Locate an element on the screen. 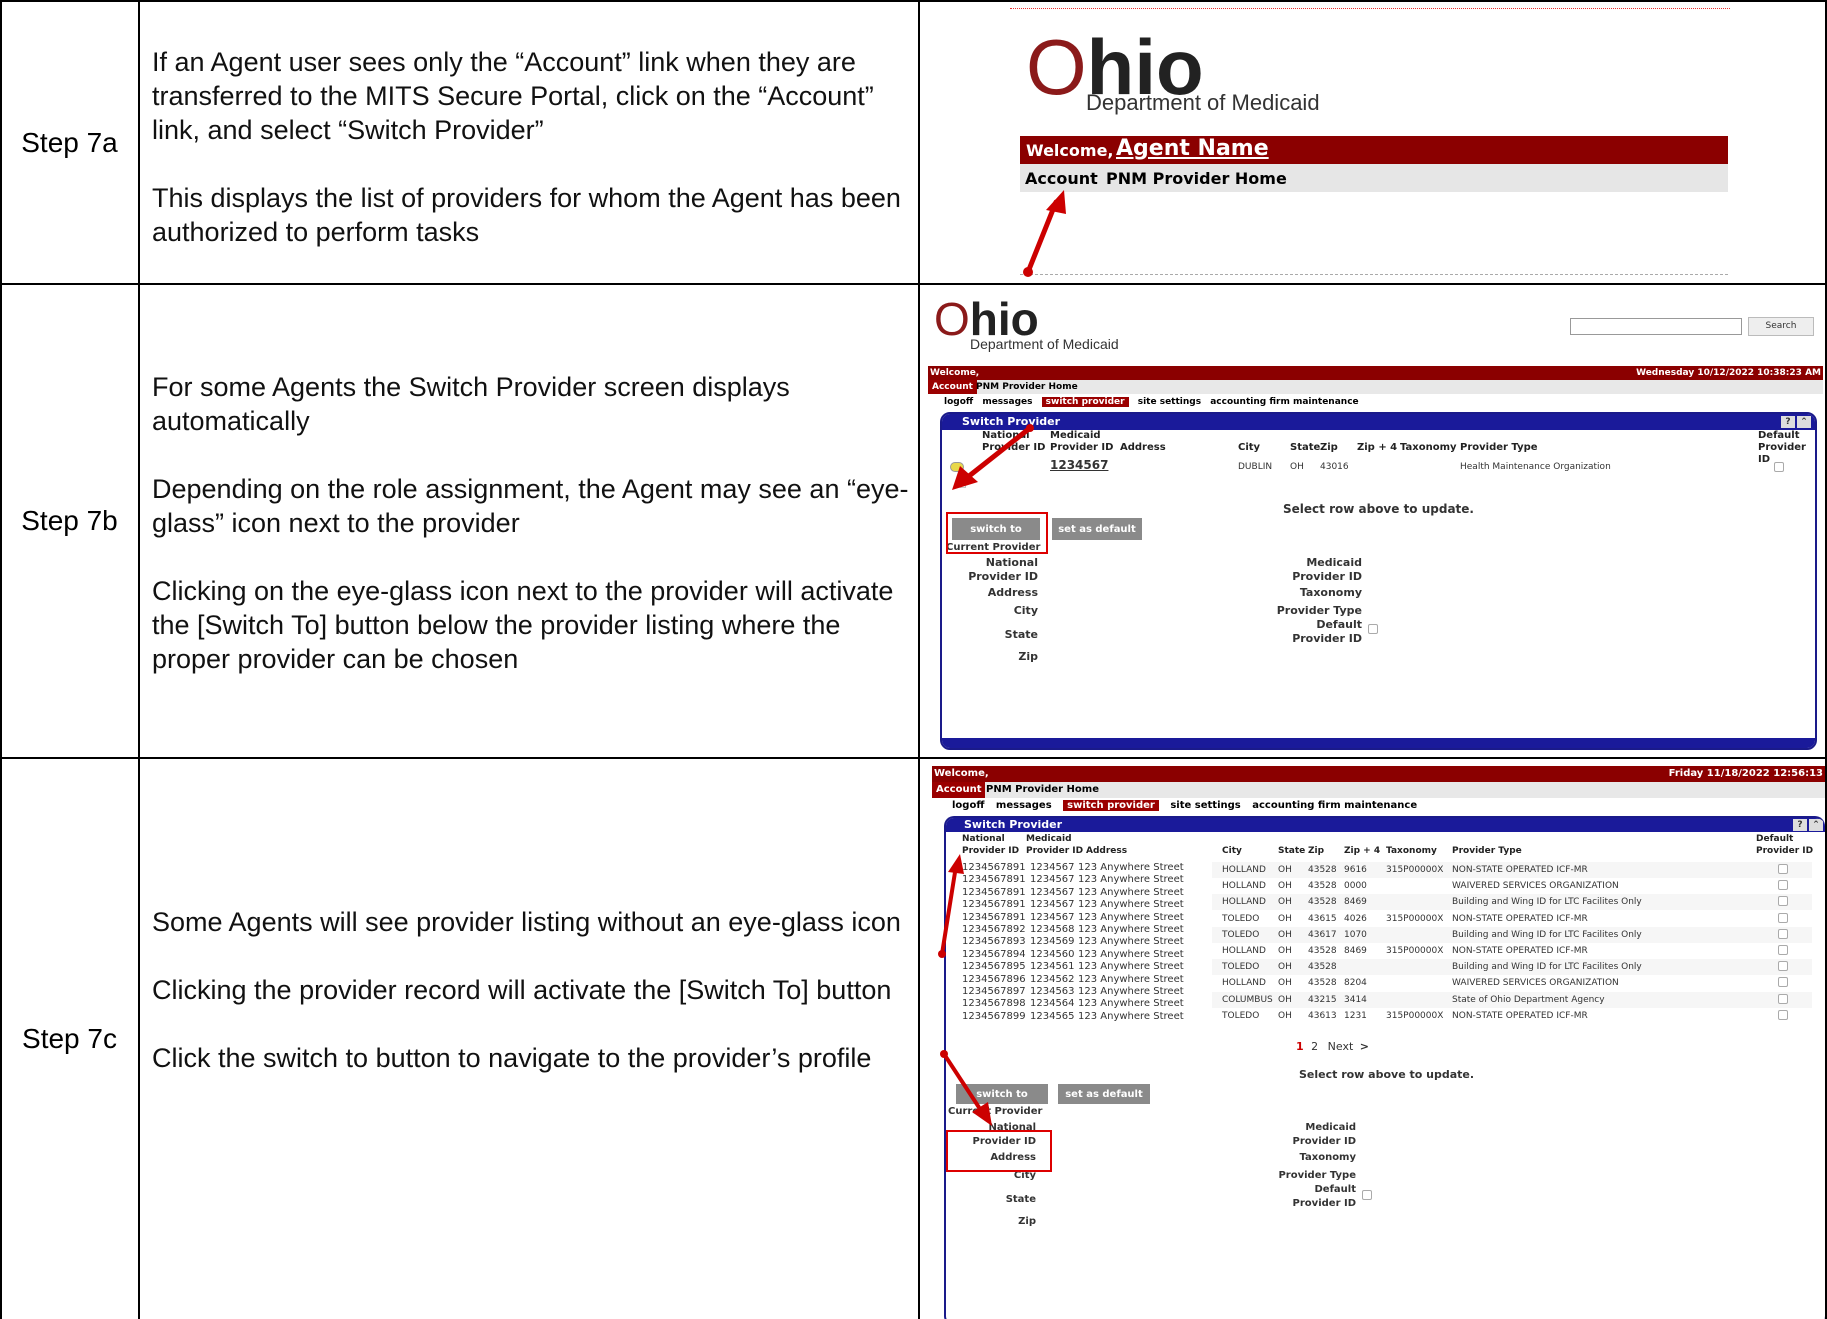 The height and width of the screenshot is (1319, 1827). table-border-middle is located at coordinates (919, 659).